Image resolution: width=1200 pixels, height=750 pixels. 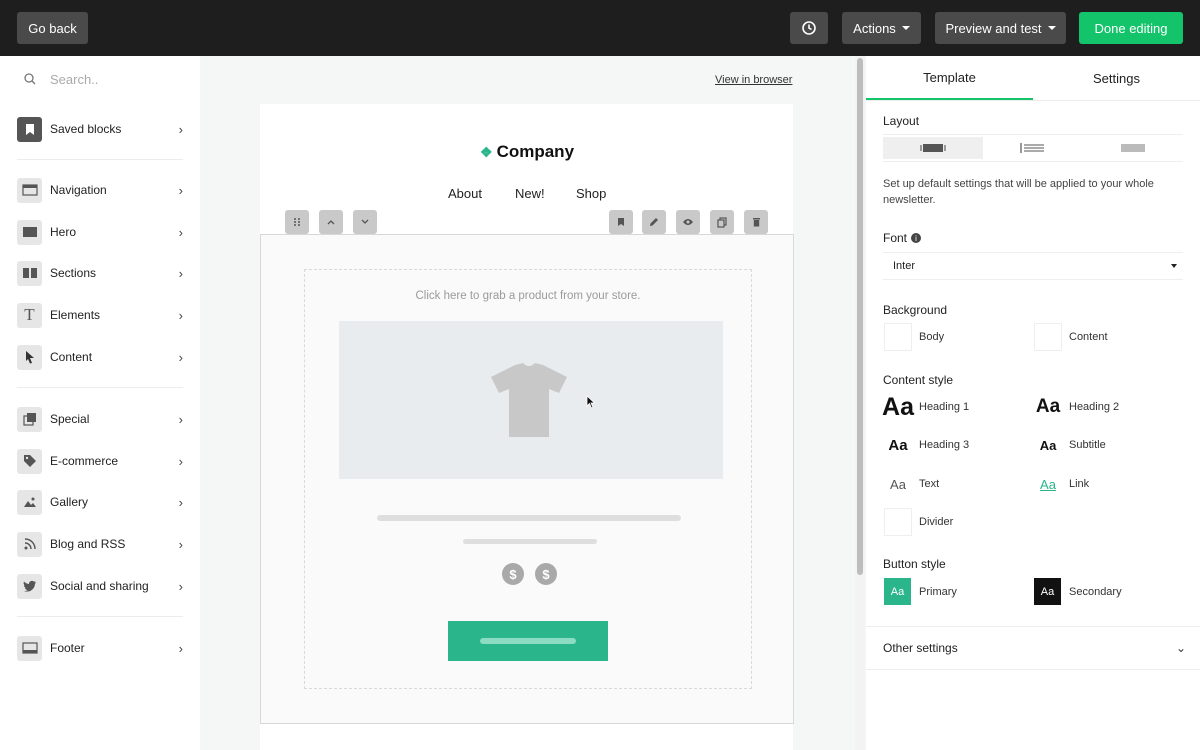 I want to click on info-icon: i, so click(x=916, y=238).